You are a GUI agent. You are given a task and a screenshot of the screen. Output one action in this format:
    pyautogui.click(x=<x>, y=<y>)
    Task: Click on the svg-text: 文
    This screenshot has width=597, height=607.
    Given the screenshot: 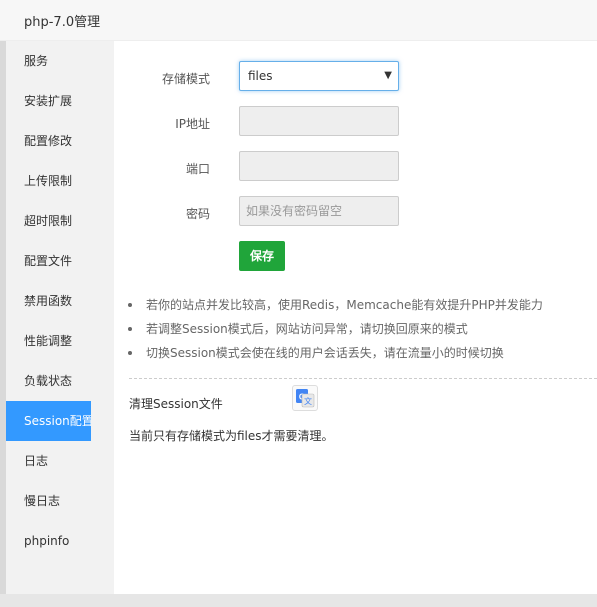 What is the action you would take?
    pyautogui.click(x=308, y=401)
    